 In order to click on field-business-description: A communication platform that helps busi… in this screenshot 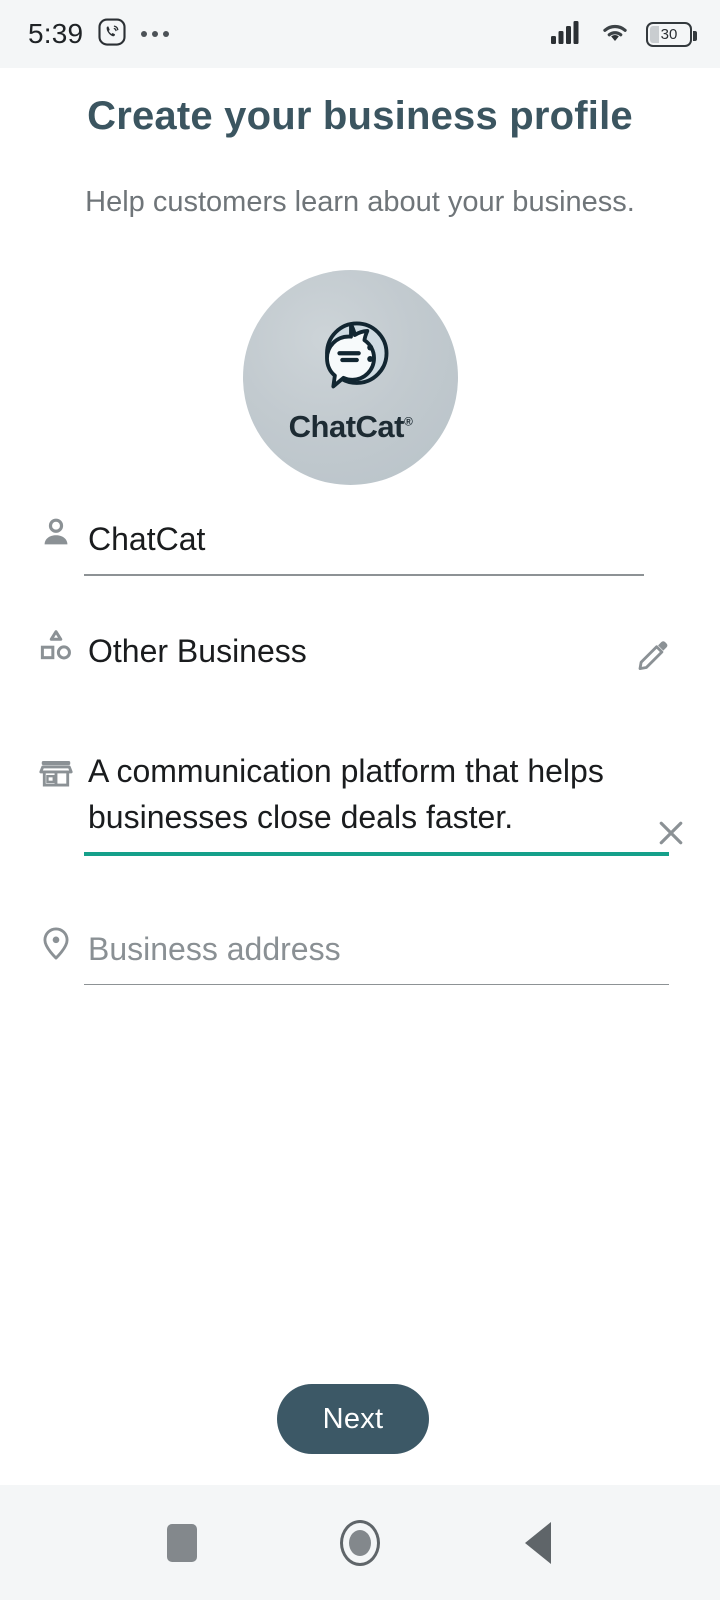, I will do `click(360, 798)`.